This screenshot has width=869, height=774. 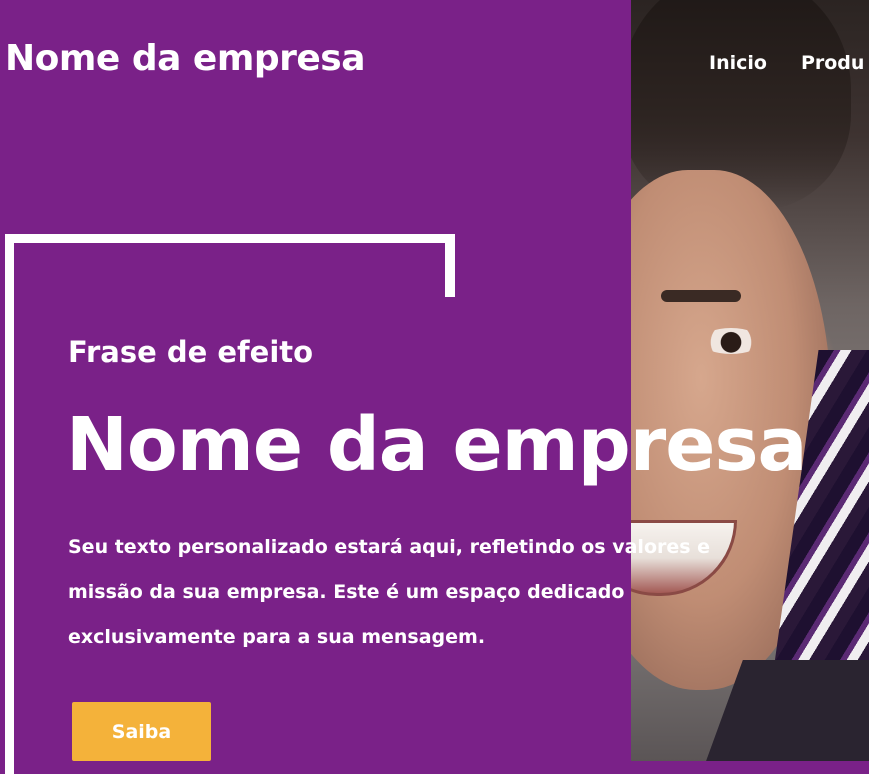 I want to click on brand-logo-text: Nome da empresa, so click(x=185, y=58).